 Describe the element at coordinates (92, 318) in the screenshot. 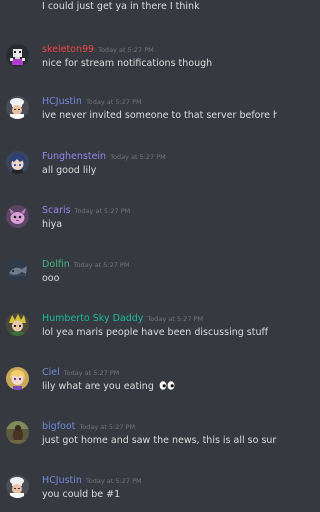

I see `username: Humberto Sky Daddy` at that location.